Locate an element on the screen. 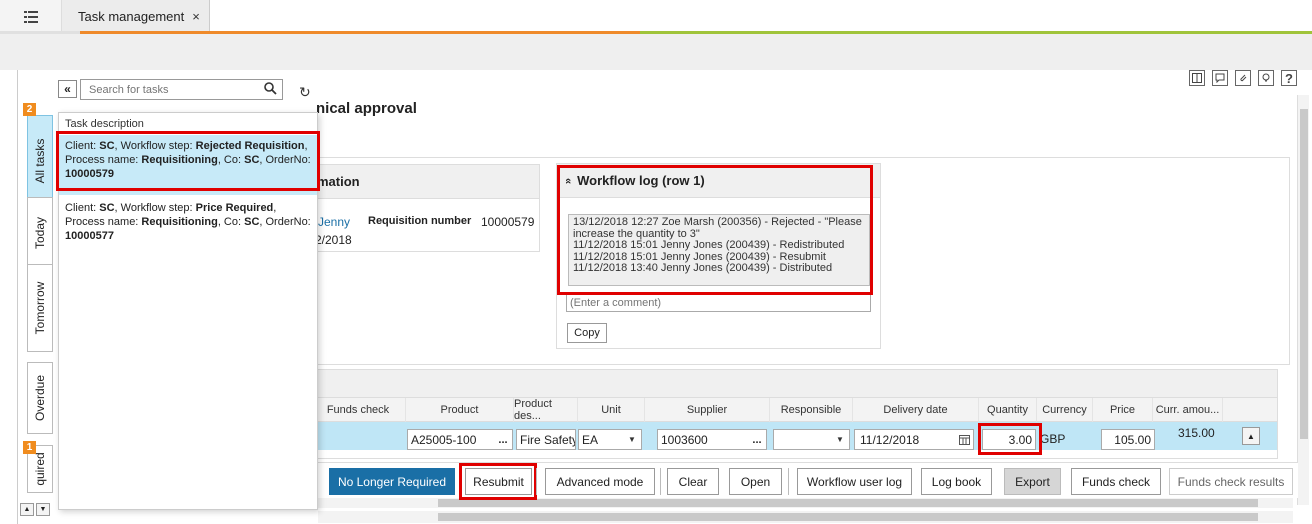  comment-icon is located at coordinates (1220, 78).